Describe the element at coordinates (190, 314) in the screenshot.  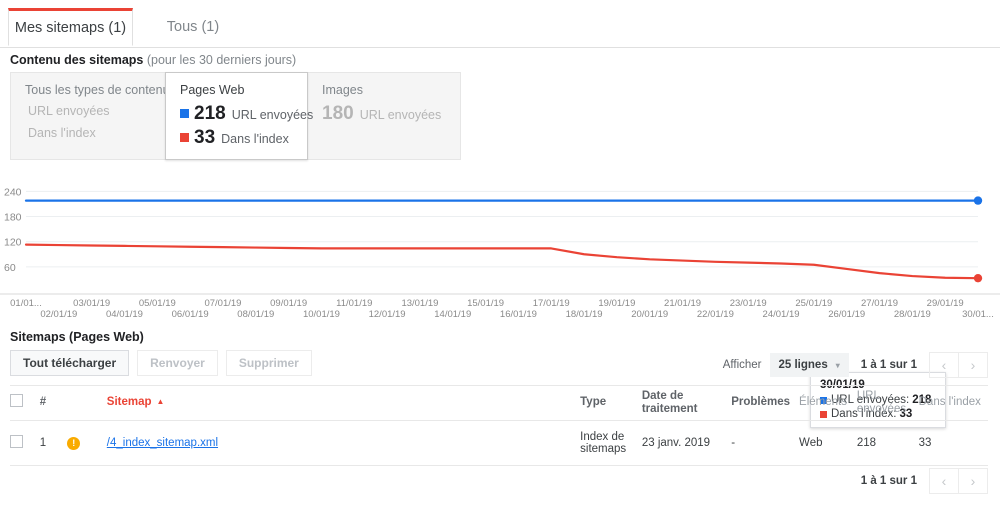
I see `svg-text: 06/01/19` at that location.